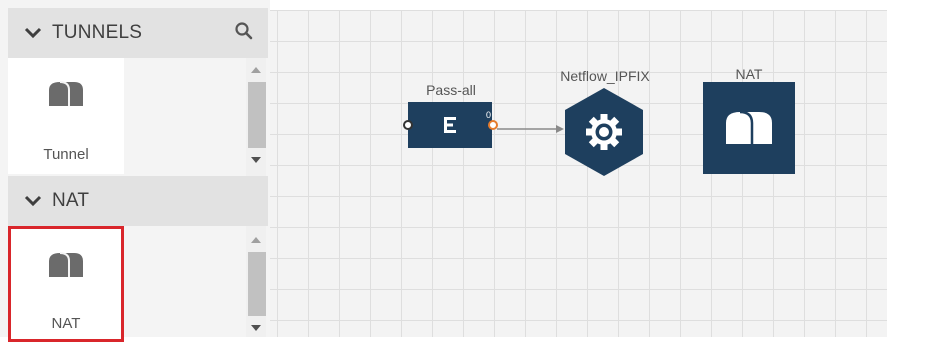 Image resolution: width=943 pixels, height=342 pixels. What do you see at coordinates (493, 125) in the screenshot?
I see `output-port` at bounding box center [493, 125].